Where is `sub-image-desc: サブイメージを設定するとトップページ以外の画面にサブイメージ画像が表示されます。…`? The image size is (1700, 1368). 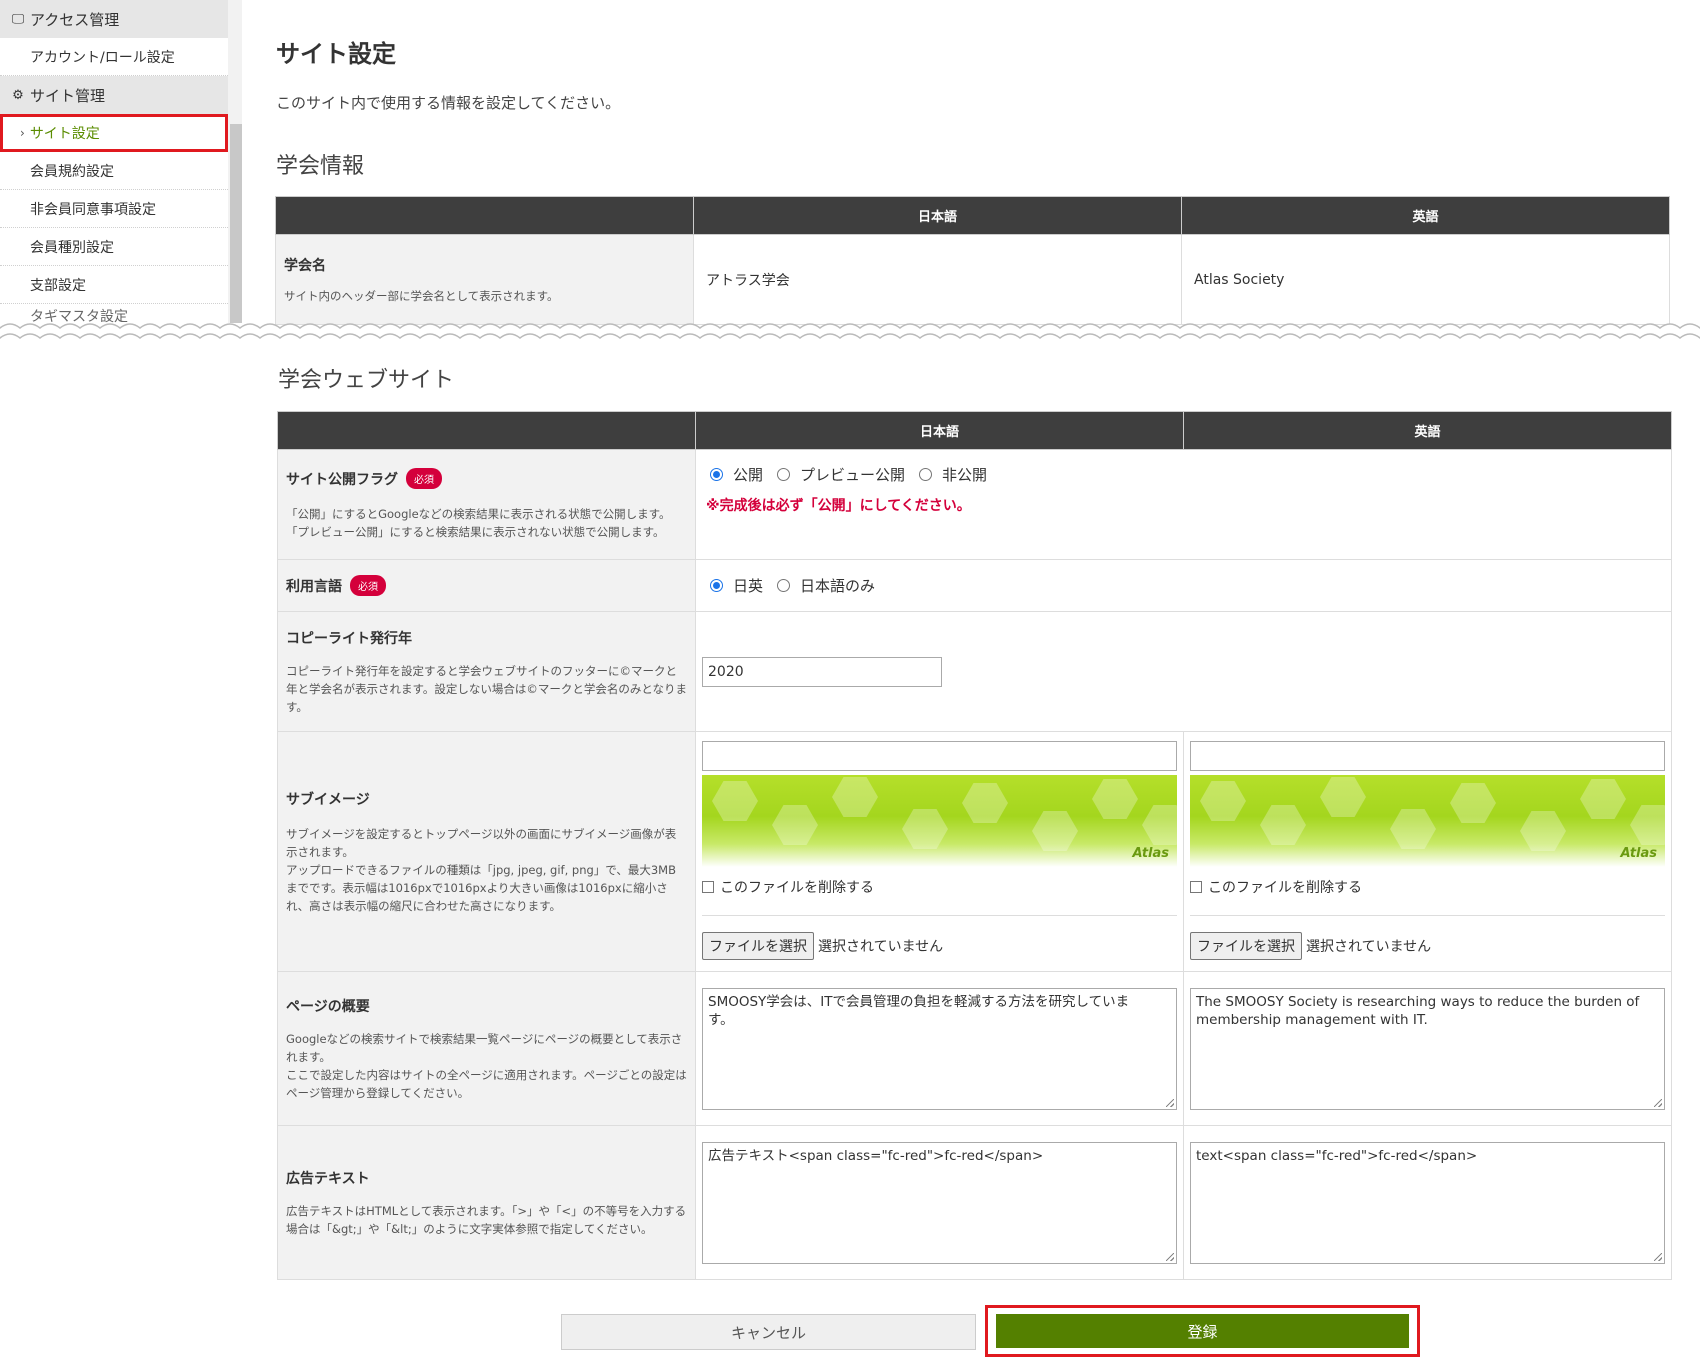
sub-image-desc: サブイメージを設定するとトップページ以外の画面にサブイメージ画像が表示されます。… is located at coordinates (481, 869).